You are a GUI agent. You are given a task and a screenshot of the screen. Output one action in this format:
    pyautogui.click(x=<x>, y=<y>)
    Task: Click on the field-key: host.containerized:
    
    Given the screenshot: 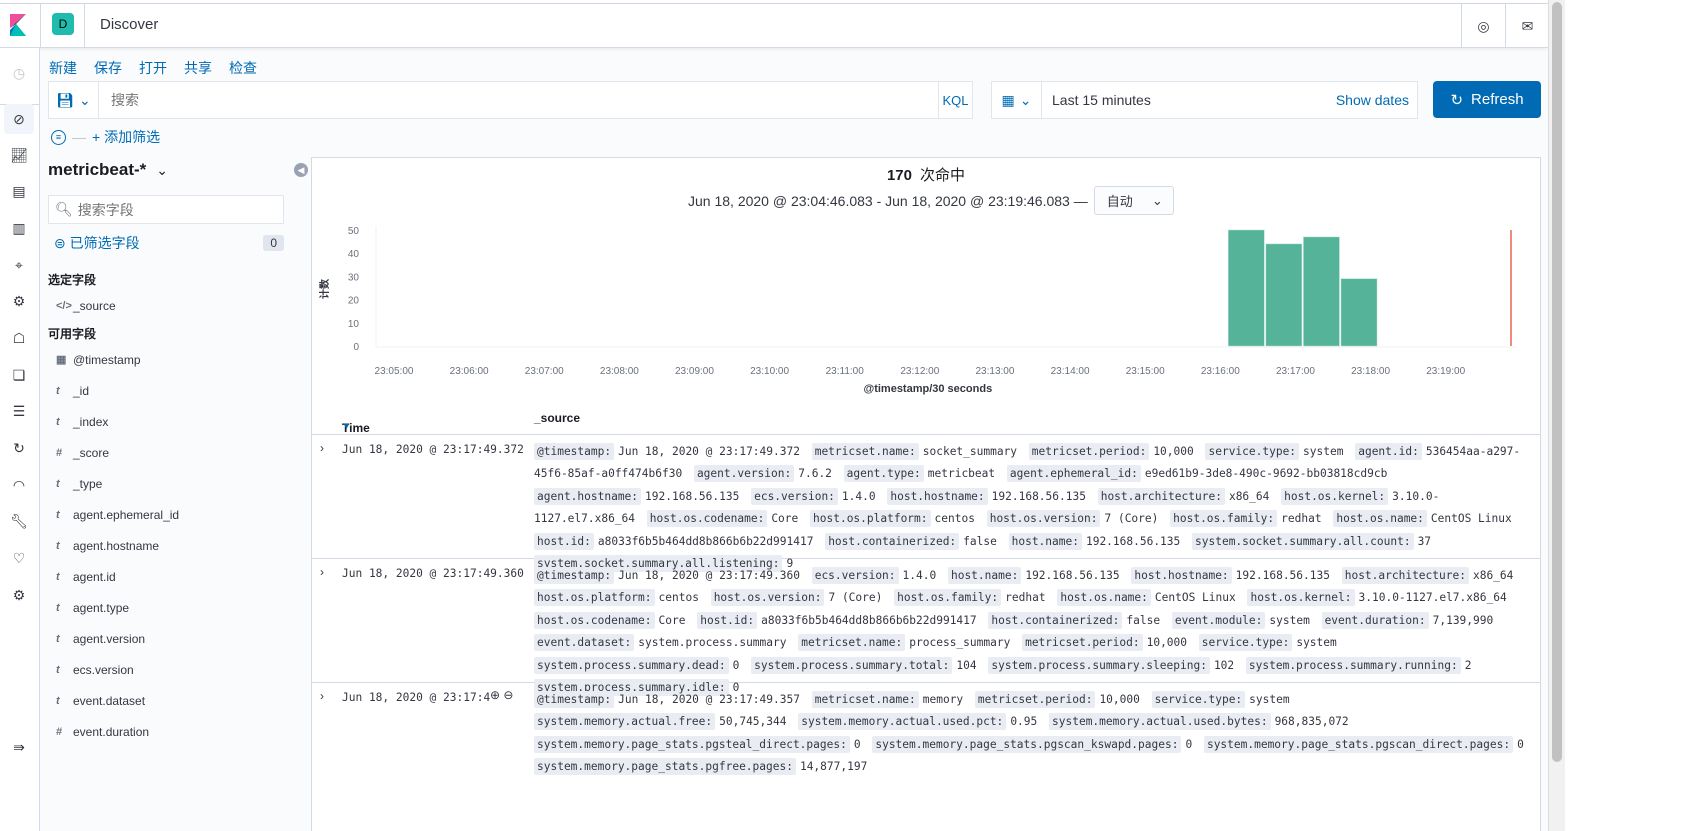 What is the action you would take?
    pyautogui.click(x=1055, y=620)
    